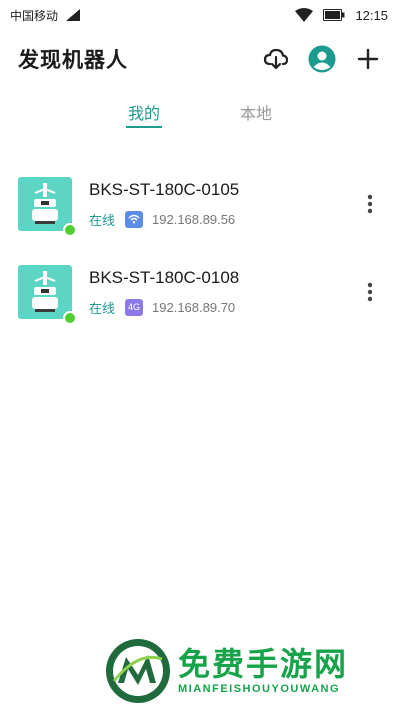  Describe the element at coordinates (164, 189) in the screenshot. I see `device-name: BKS-ST-180C-0105` at that location.